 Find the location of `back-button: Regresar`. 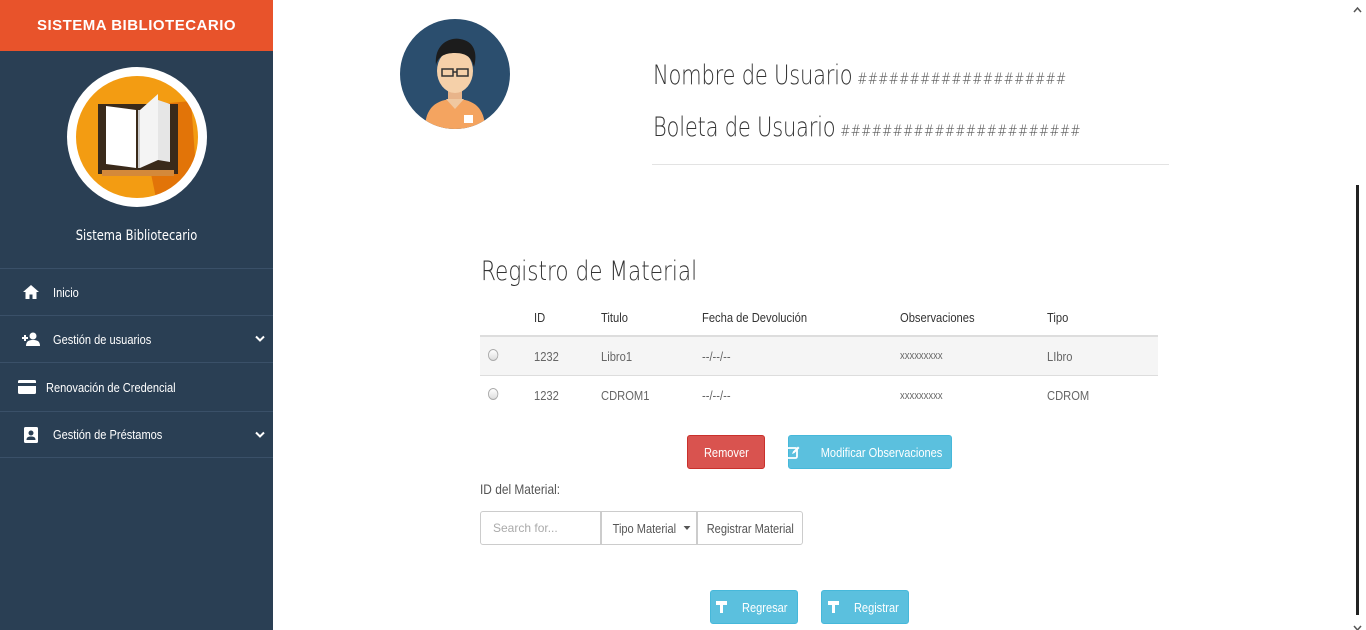

back-button: Regresar is located at coordinates (754, 607).